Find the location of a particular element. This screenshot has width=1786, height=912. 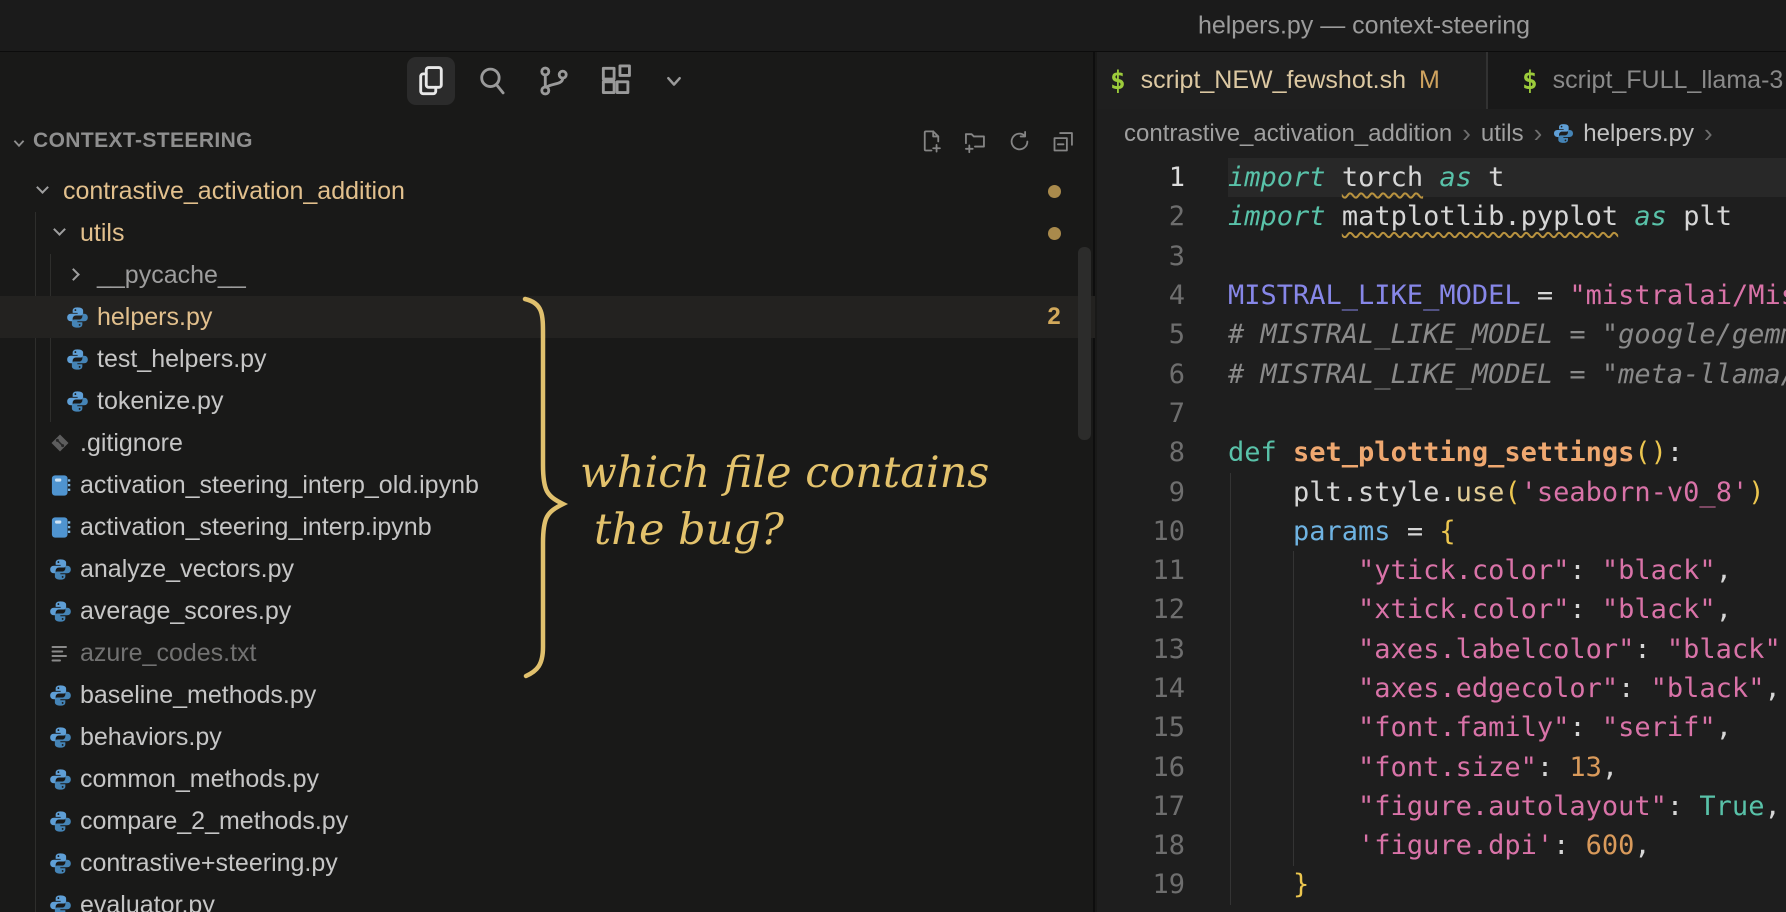

chevron-right-icon is located at coordinates (77, 275).